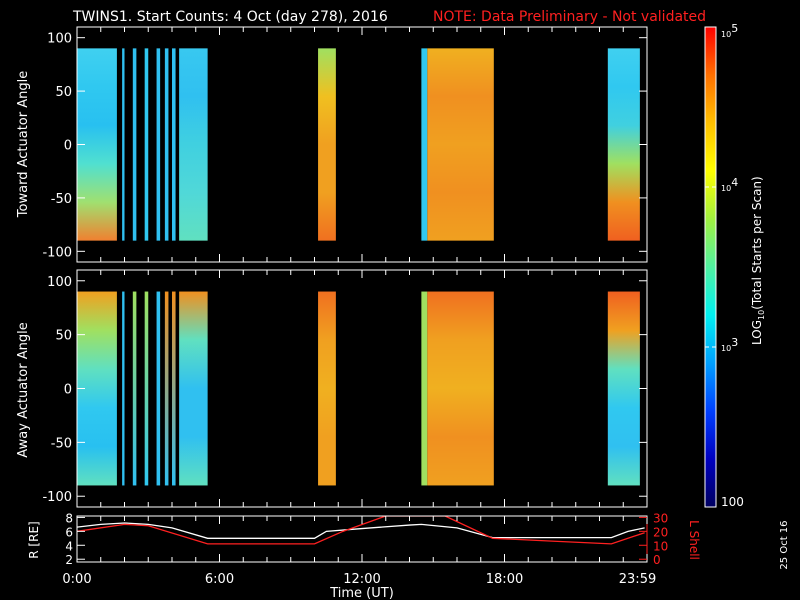  Describe the element at coordinates (710, 267) in the screenshot. I see `colorbar-gradient` at that location.